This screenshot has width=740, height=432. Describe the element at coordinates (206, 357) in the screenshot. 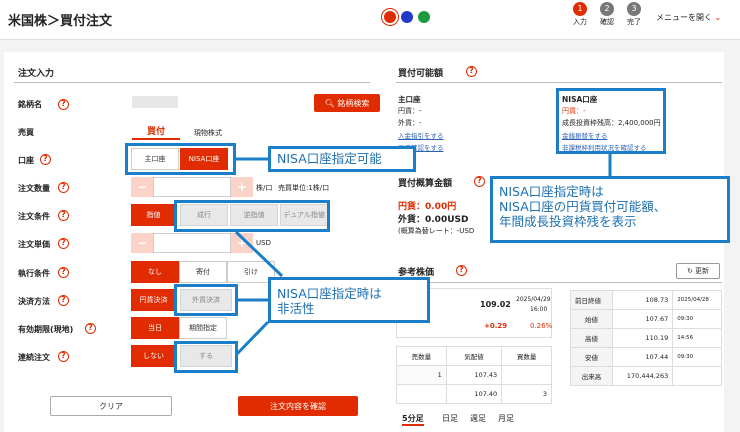

I see `callout-frame-cont` at that location.